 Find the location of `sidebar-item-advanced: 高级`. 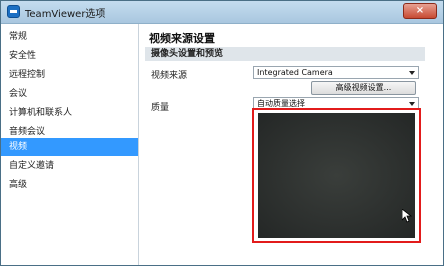

sidebar-item-advanced: 高级 is located at coordinates (69, 185).